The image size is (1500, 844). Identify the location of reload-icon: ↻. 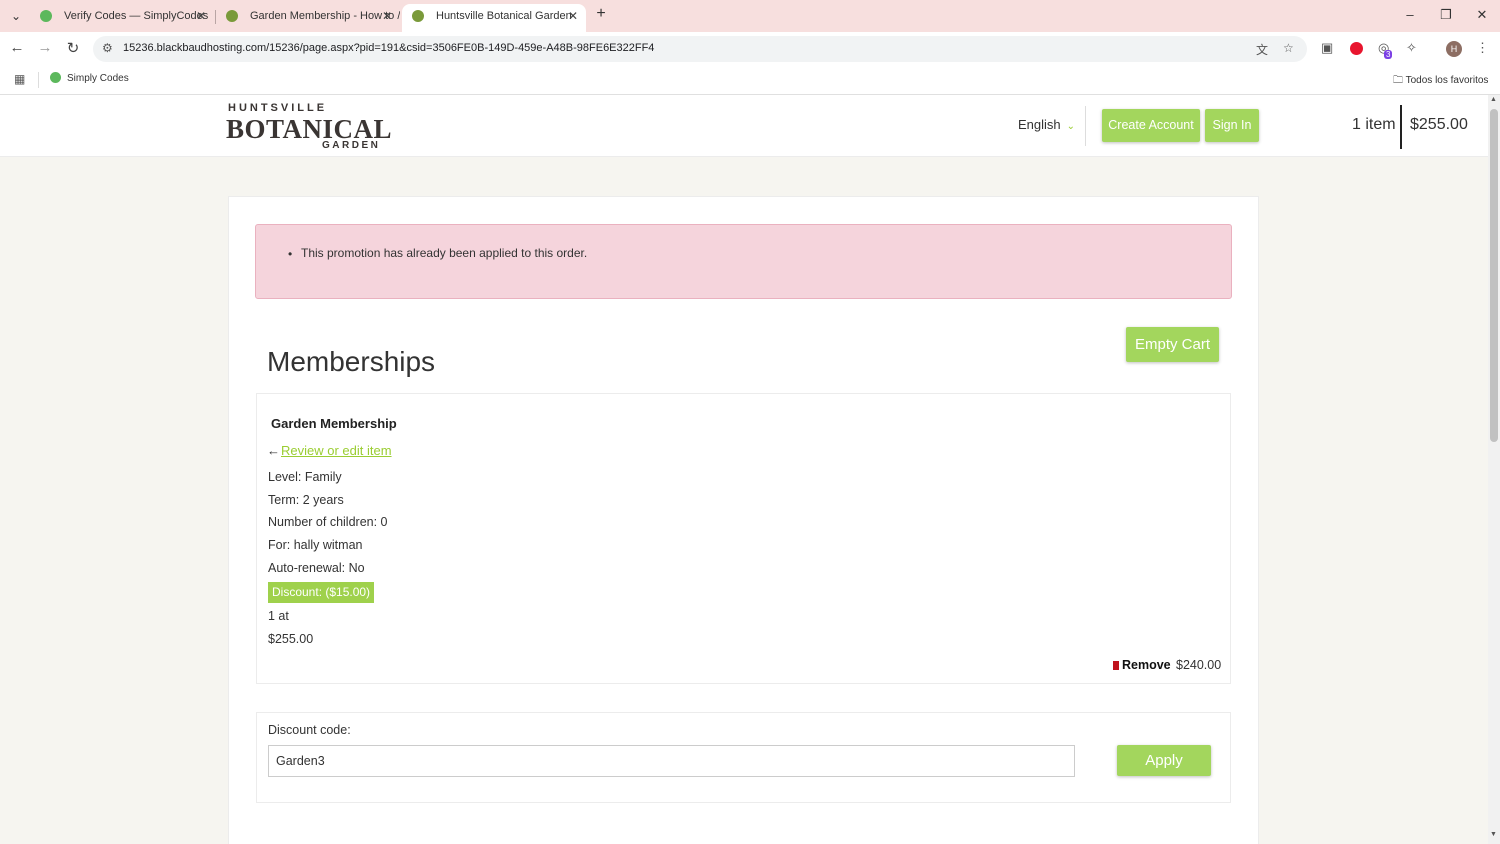
(73, 48).